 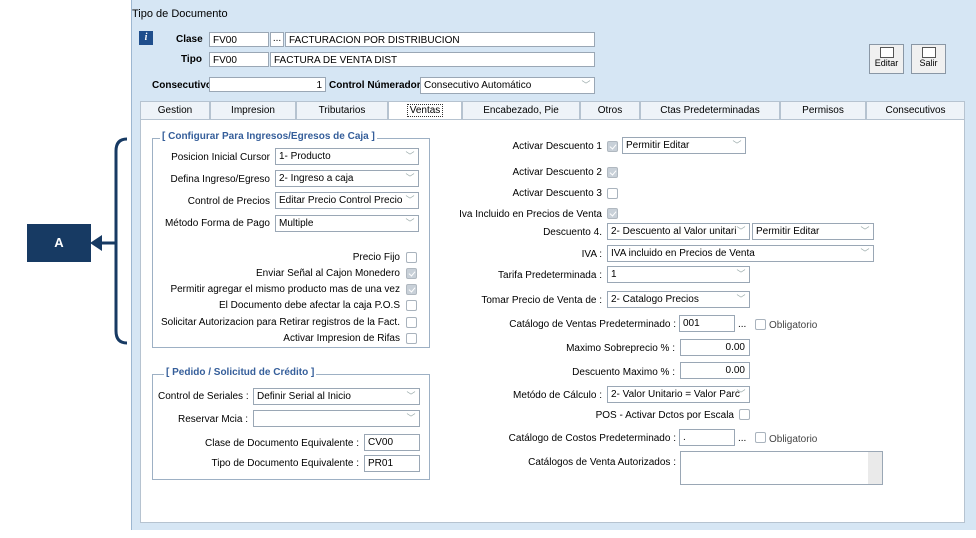 What do you see at coordinates (710, 110) in the screenshot?
I see `tab-ctas-predeterminadas: Ctas Predeterminadas` at bounding box center [710, 110].